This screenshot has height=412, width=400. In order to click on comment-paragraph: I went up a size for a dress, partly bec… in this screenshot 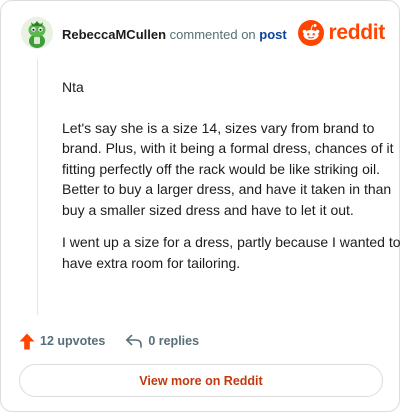, I will do `click(231, 252)`.